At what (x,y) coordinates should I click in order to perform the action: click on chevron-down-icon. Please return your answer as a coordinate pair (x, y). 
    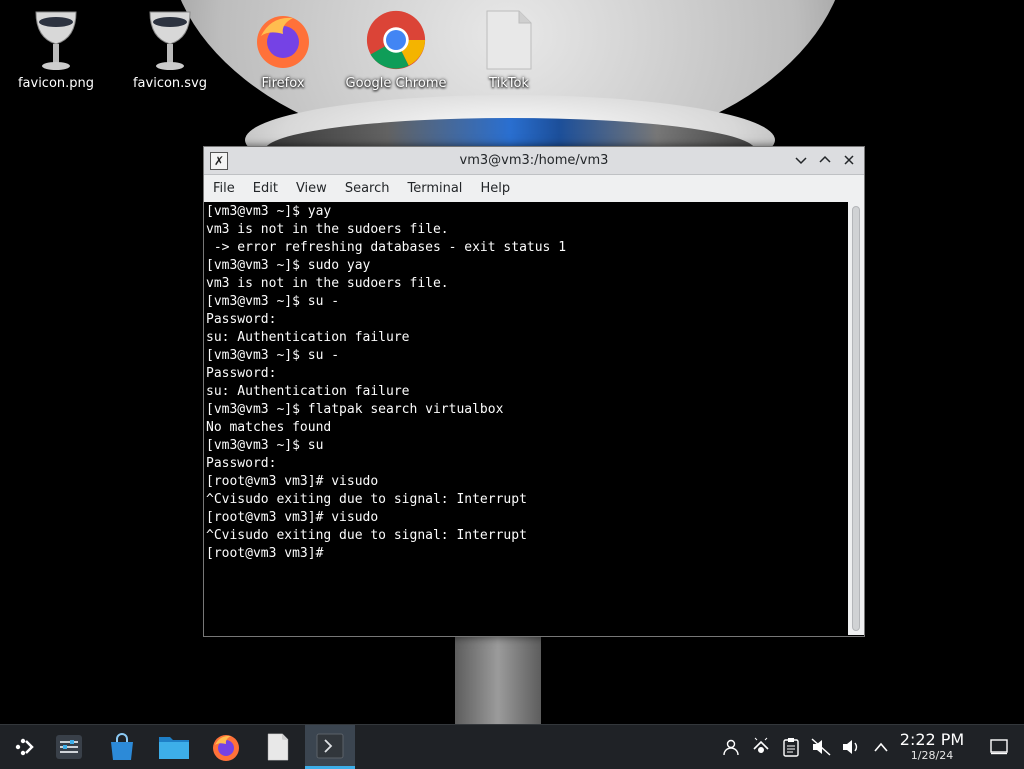
    Looking at the image, I should click on (801, 161).